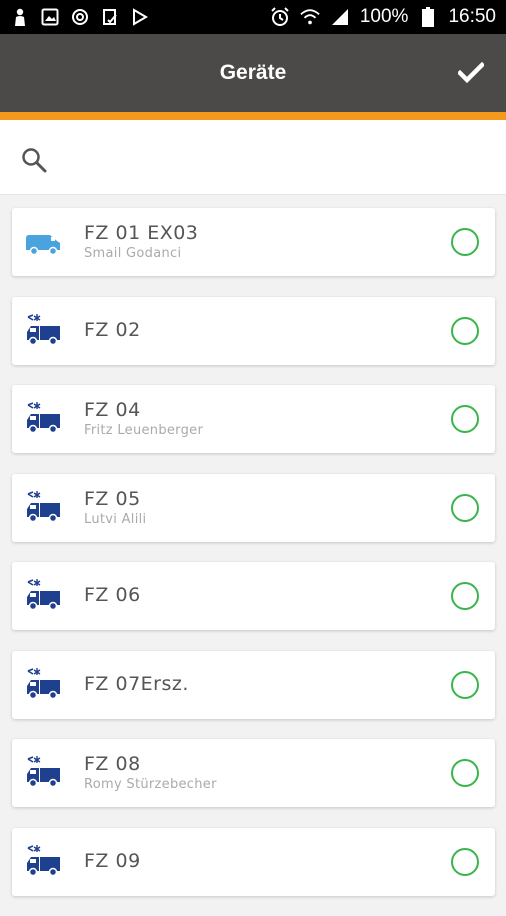  What do you see at coordinates (253, 507) in the screenshot?
I see `device-list-item: FZ 05 Lutvi Alili` at bounding box center [253, 507].